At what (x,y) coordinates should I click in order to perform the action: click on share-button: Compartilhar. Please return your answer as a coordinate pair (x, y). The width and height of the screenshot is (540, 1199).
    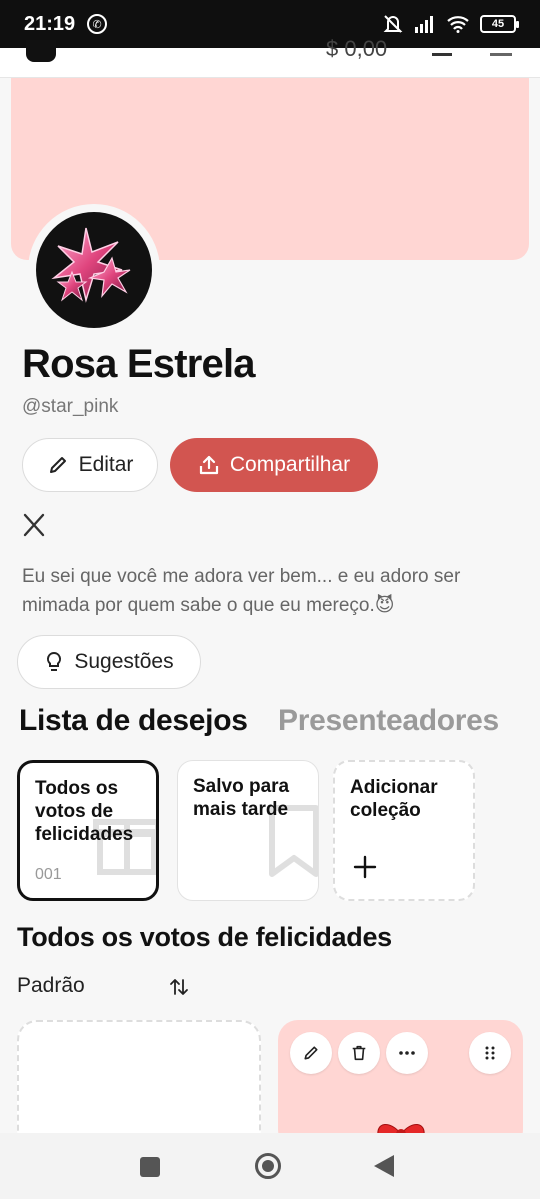
    Looking at the image, I should click on (274, 465).